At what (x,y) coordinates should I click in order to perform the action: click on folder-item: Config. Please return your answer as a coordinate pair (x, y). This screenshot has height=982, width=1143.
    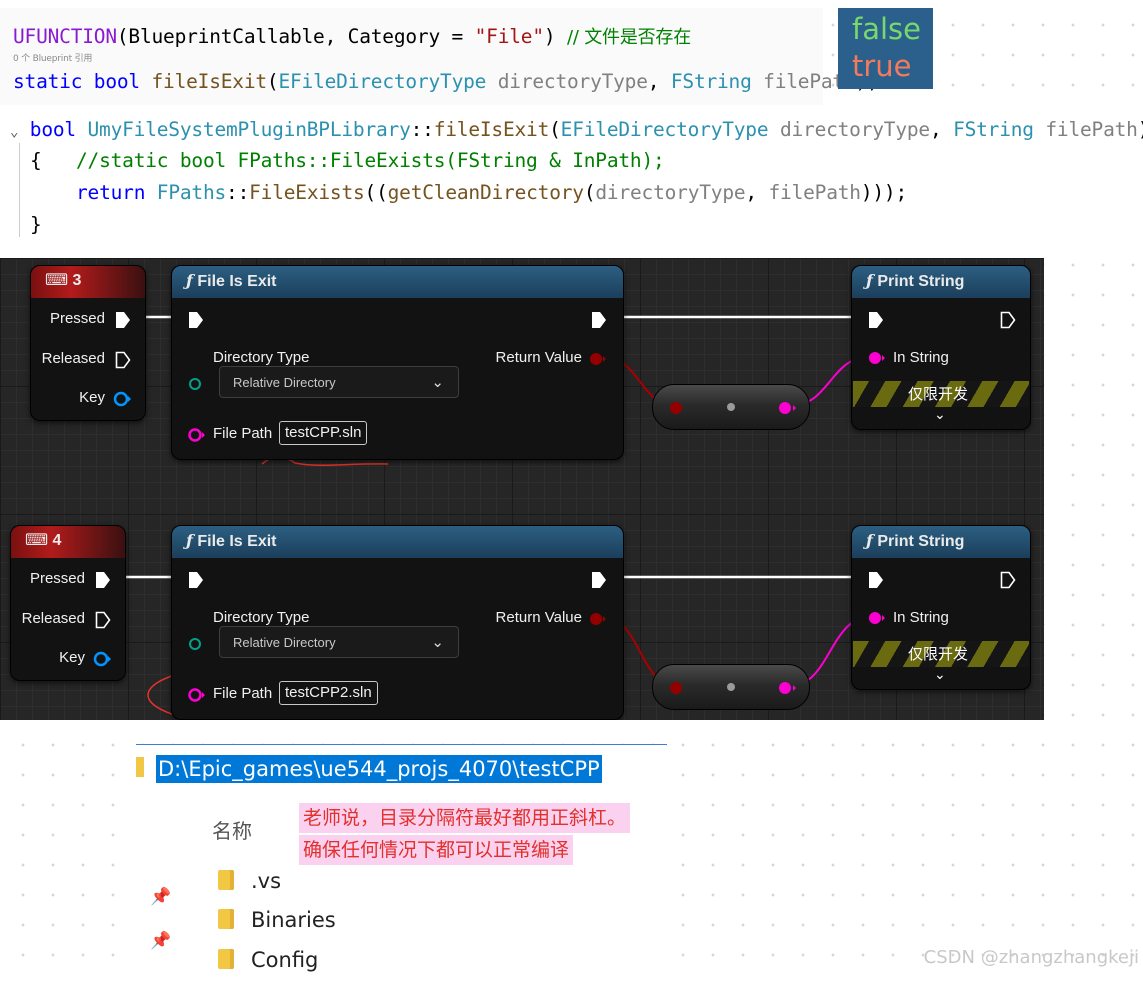
    Looking at the image, I should click on (268, 960).